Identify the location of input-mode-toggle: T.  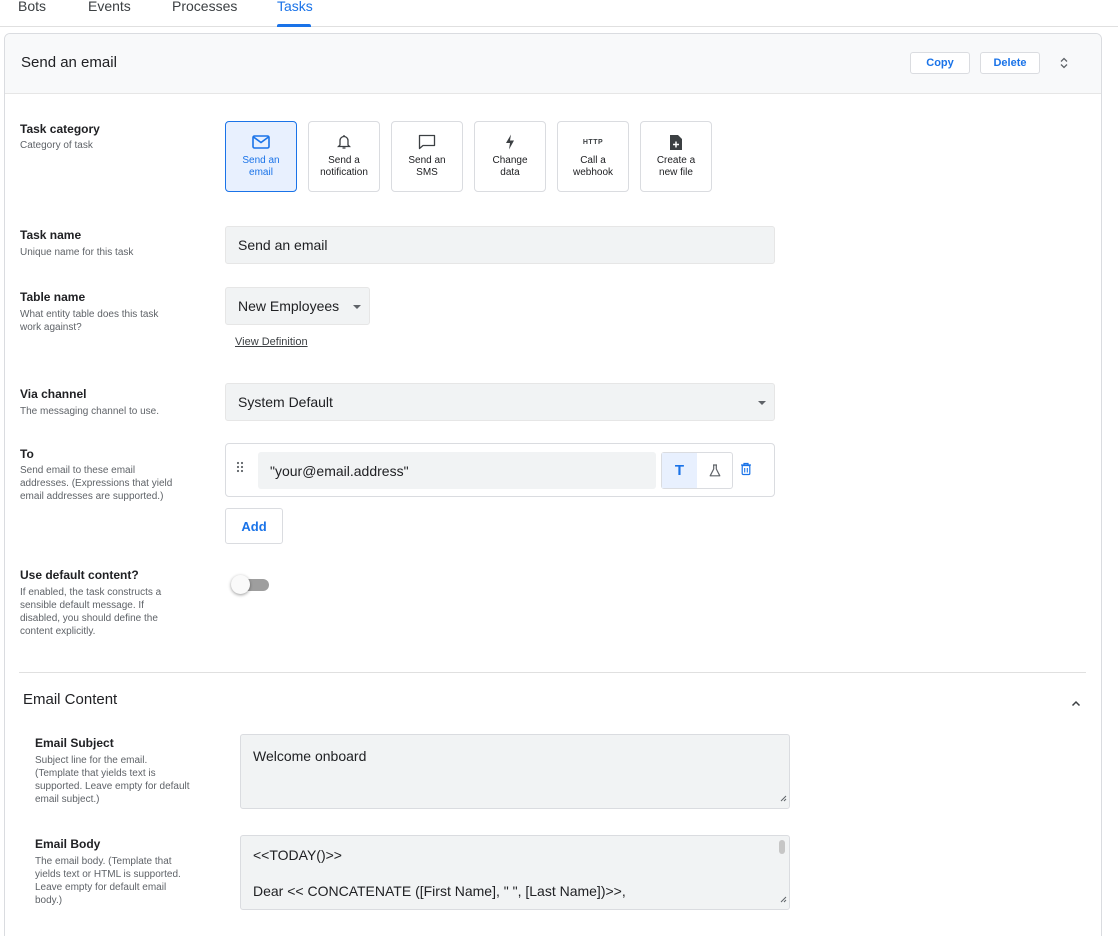
(697, 470).